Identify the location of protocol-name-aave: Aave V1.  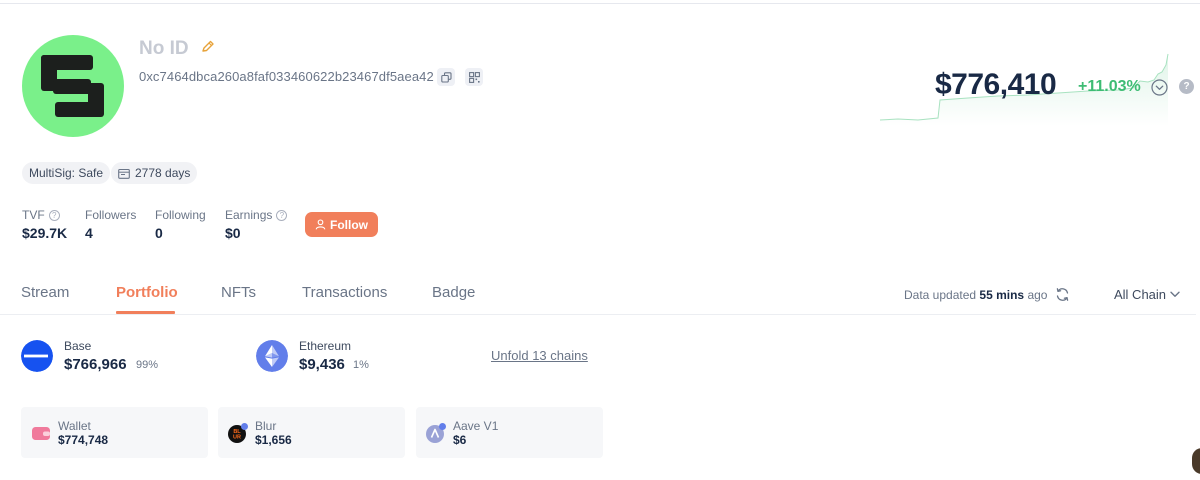
(476, 426).